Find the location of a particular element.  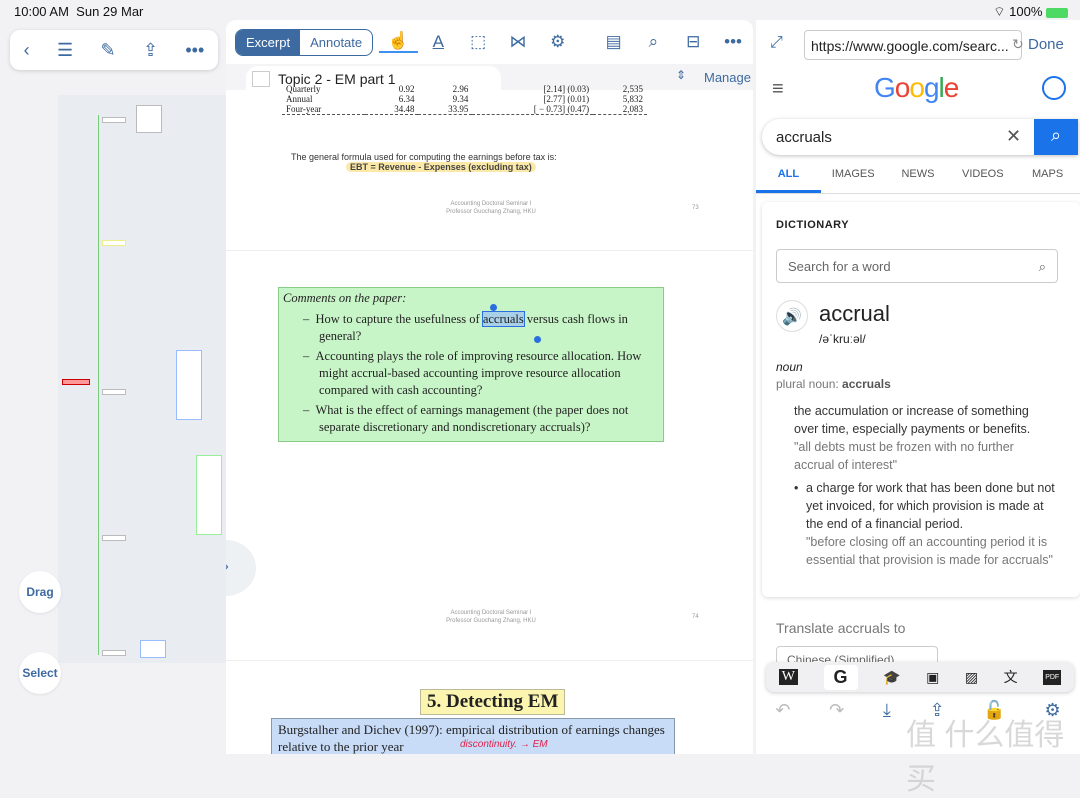

selection-handle-end is located at coordinates (537, 339).